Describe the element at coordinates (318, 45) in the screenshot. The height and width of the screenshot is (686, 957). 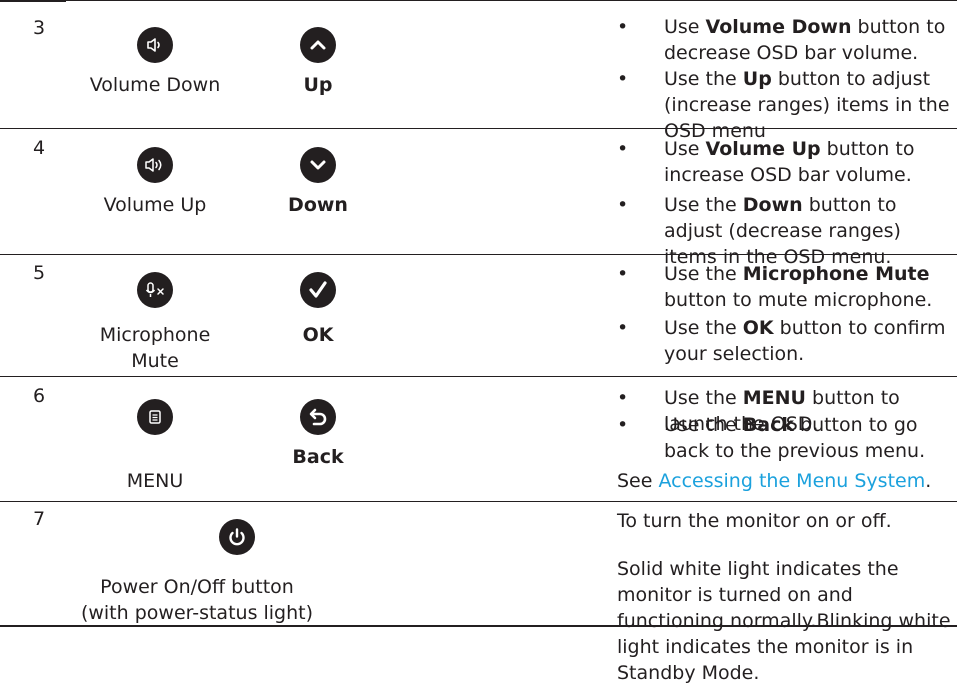
I see `up-arrow-icon` at that location.